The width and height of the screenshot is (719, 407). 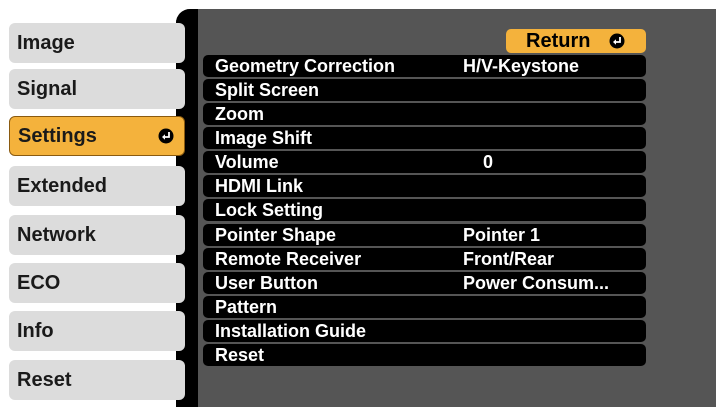 I want to click on menu-item-label: Image Shift, so click(x=264, y=138).